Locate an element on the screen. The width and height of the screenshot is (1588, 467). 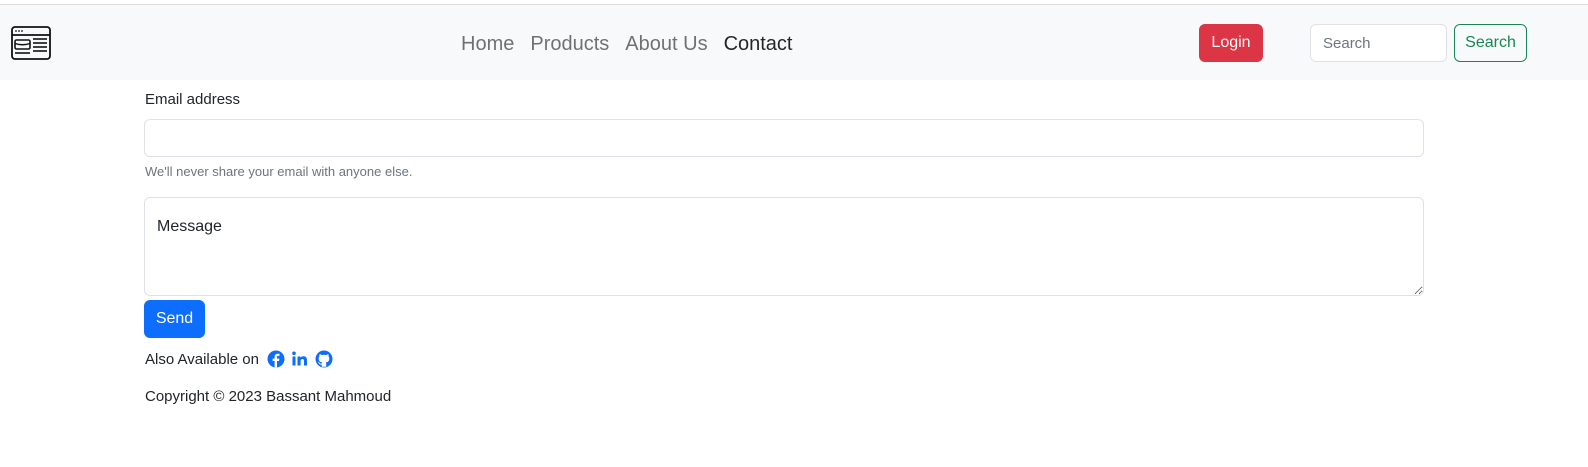
nav-links: Home Products About Us Contact is located at coordinates (635, 44).